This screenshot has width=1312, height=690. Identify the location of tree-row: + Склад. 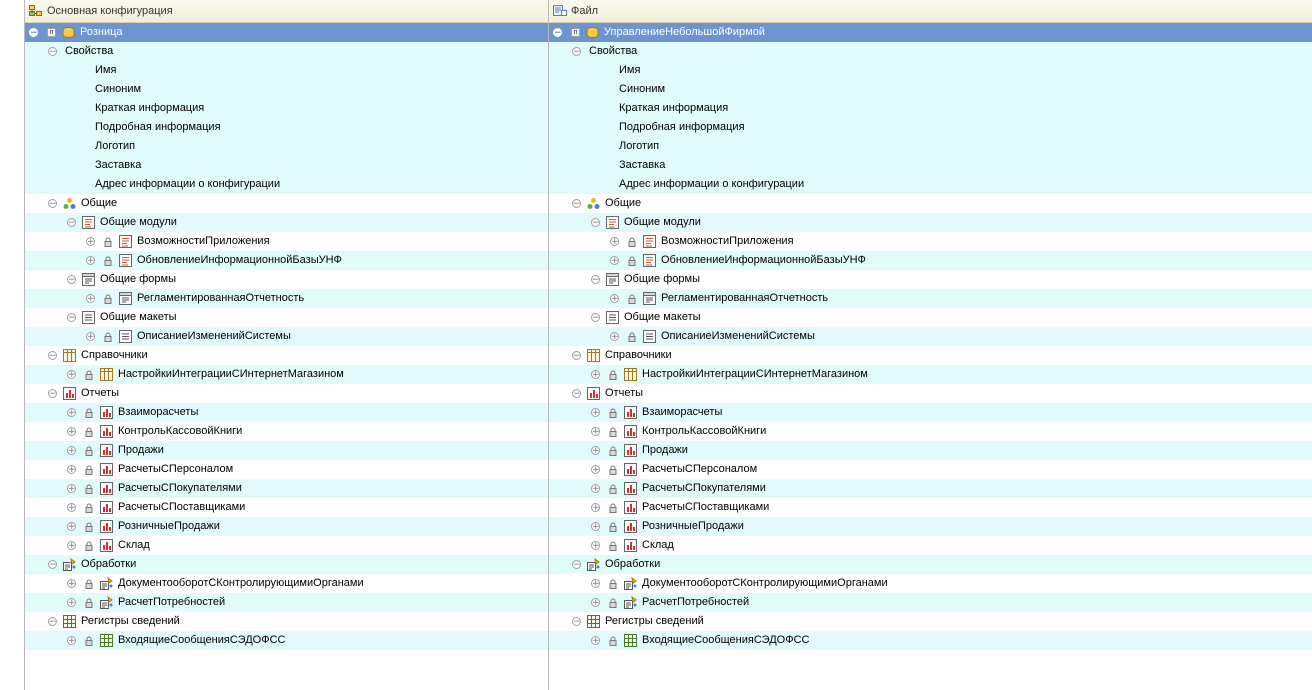
(286, 545).